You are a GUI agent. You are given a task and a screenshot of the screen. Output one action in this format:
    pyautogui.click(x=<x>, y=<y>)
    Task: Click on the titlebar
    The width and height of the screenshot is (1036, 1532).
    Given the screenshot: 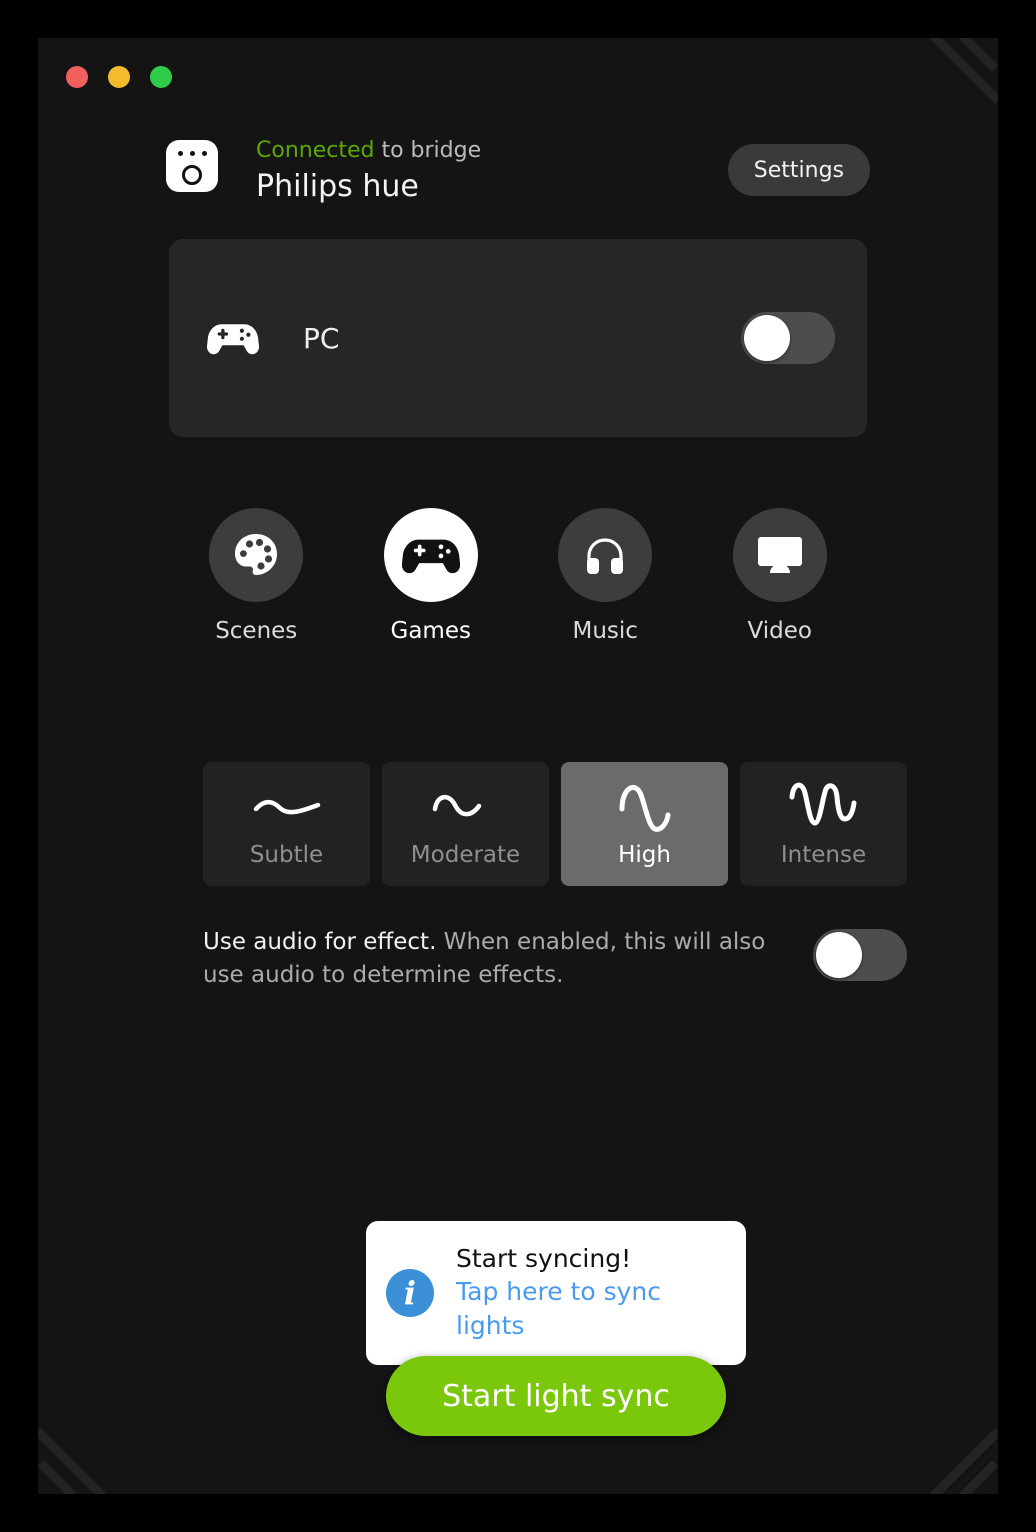 What is the action you would take?
    pyautogui.click(x=518, y=80)
    